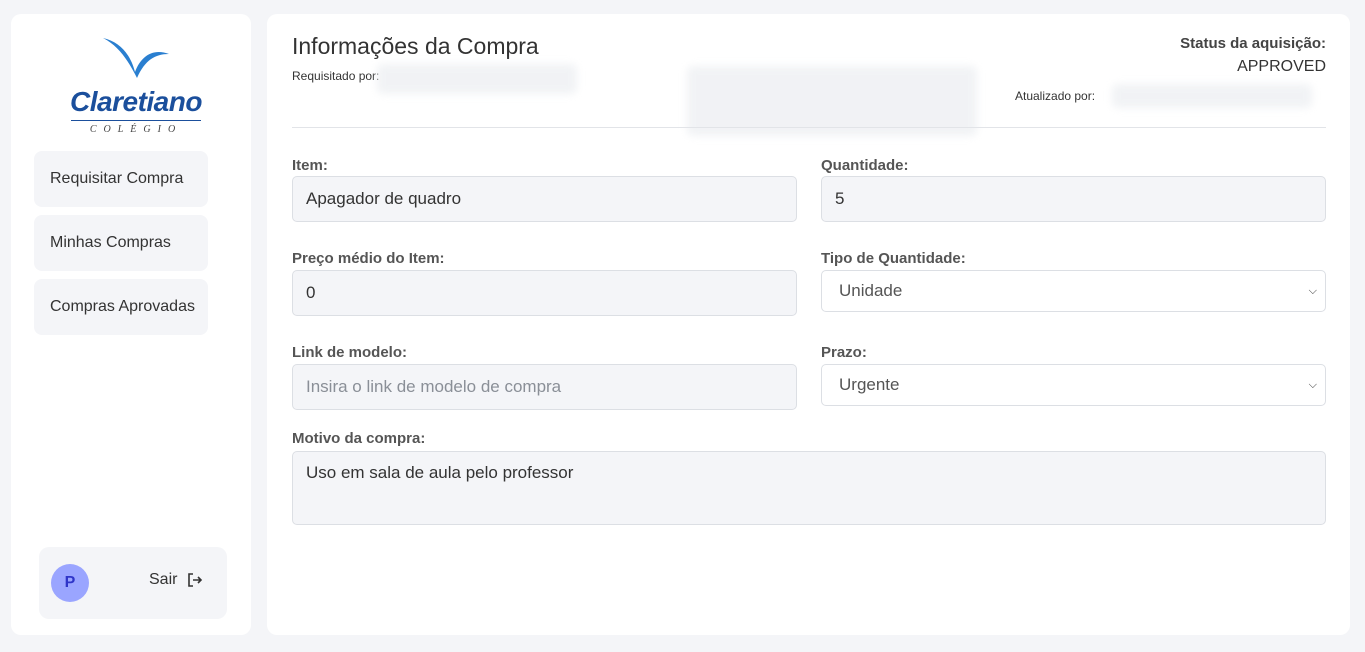 The height and width of the screenshot is (652, 1365). Describe the element at coordinates (1281, 66) in the screenshot. I see `status-badge: APPROVED` at that location.